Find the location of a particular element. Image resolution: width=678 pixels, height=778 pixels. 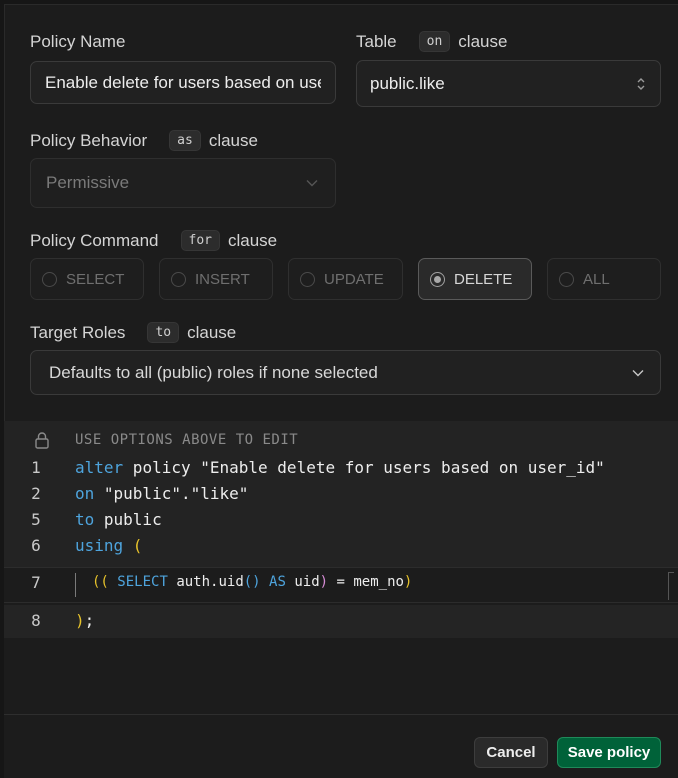

command-option-label: SELECT is located at coordinates (95, 279).